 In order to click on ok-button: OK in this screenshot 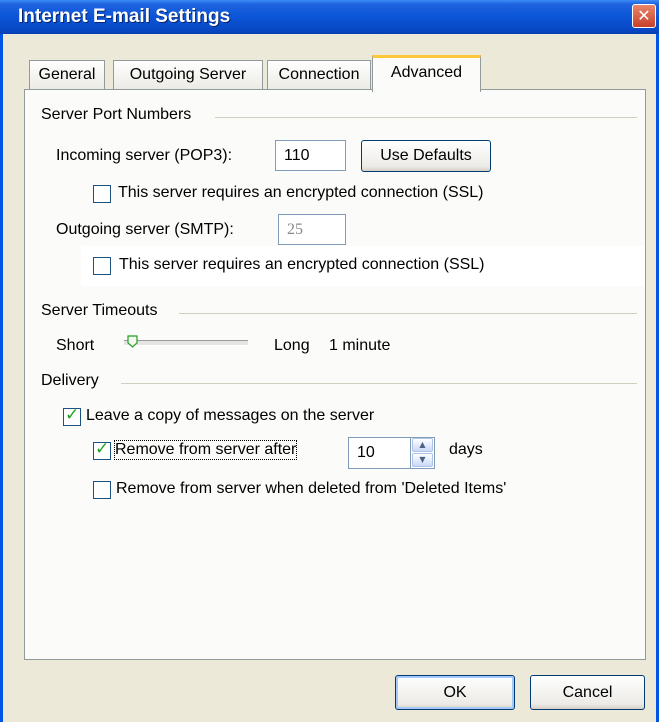, I will do `click(455, 692)`.